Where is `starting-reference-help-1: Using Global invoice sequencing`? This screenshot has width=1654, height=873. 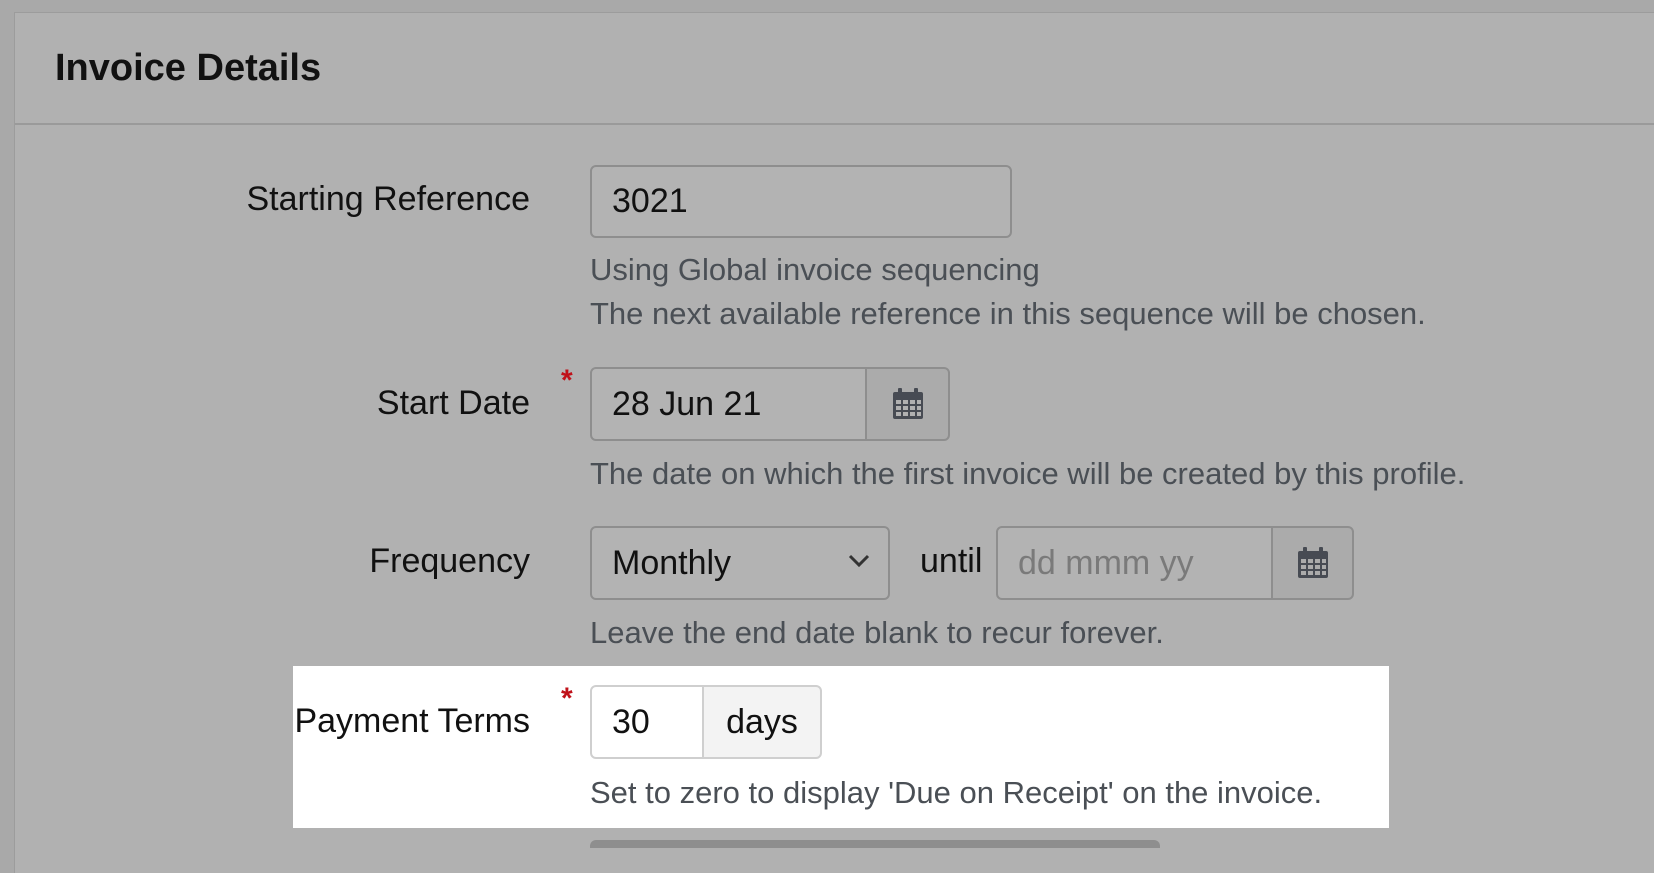
starting-reference-help-1: Using Global invoice sequencing is located at coordinates (815, 269).